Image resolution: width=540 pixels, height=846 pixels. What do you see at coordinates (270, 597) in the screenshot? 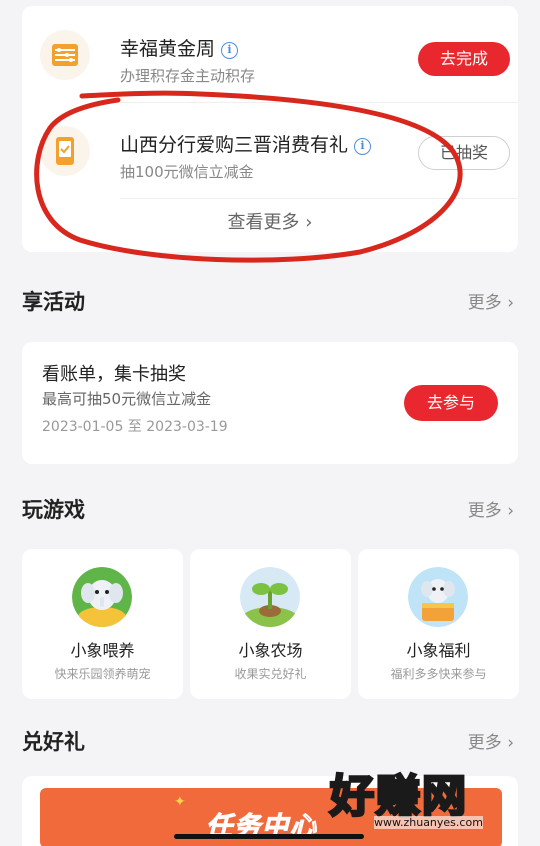
I see `farm-sprout-icon` at bounding box center [270, 597].